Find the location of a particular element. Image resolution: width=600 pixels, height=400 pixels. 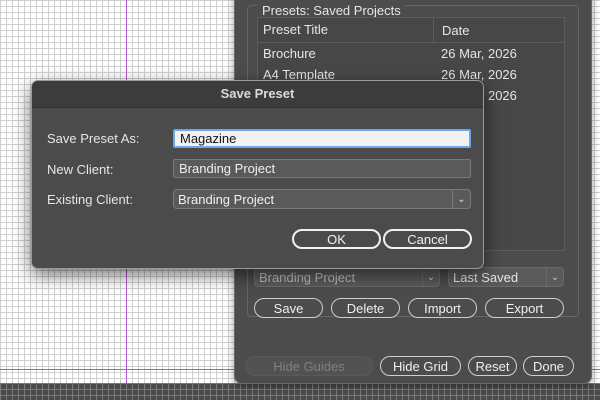

save-preset-as-input is located at coordinates (322, 138).